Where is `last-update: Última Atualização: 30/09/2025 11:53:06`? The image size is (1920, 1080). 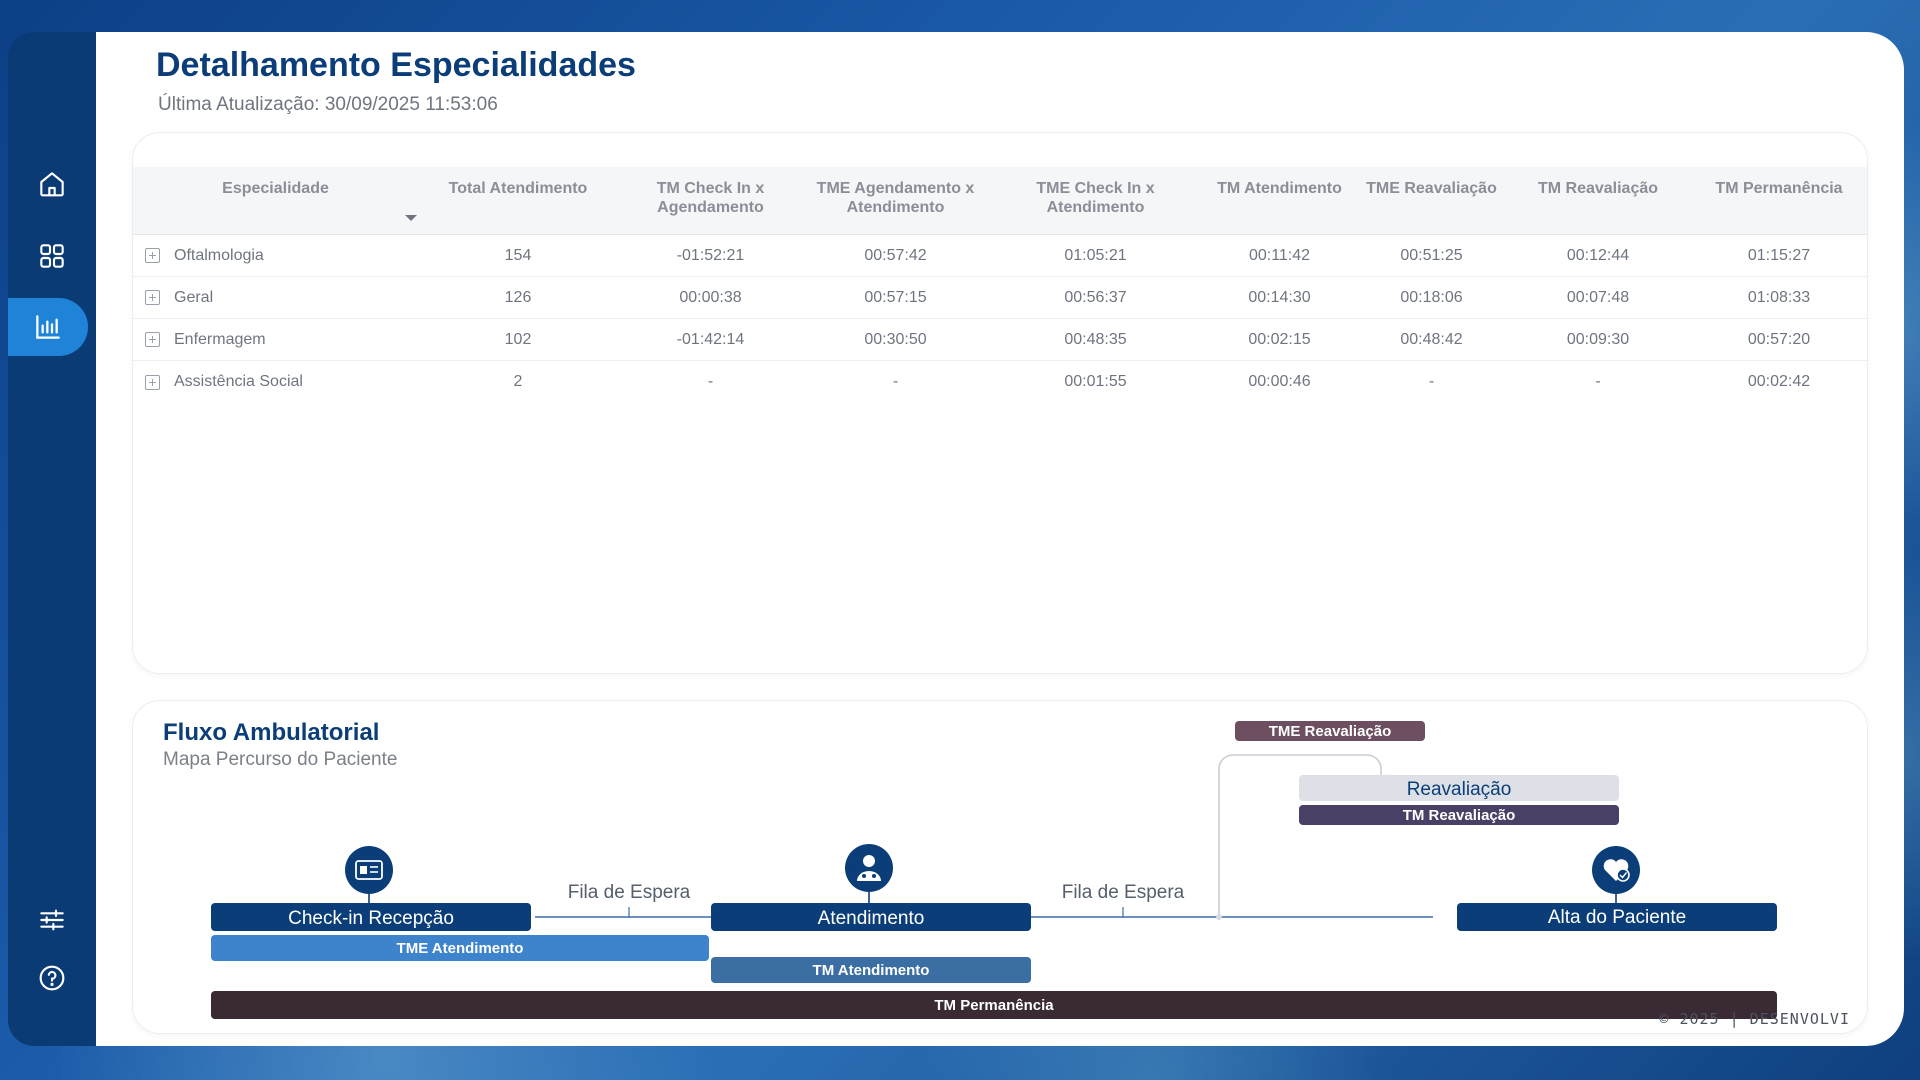 last-update: Última Atualização: 30/09/2025 11:53:06 is located at coordinates (328, 104).